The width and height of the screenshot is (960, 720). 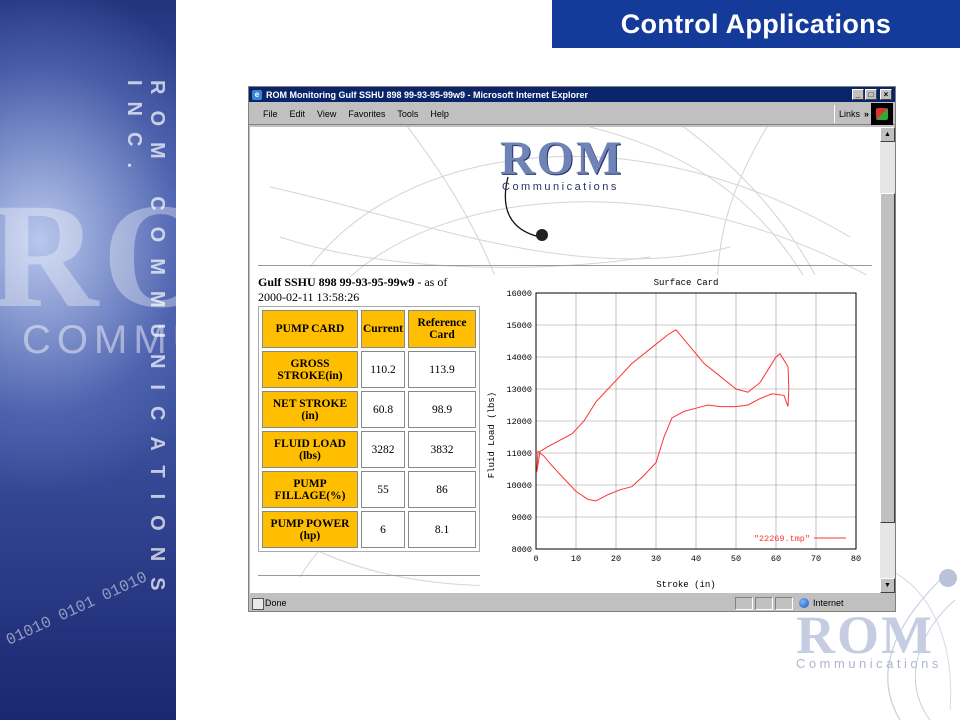 I want to click on y-tick-label: 12000, so click(x=519, y=422).